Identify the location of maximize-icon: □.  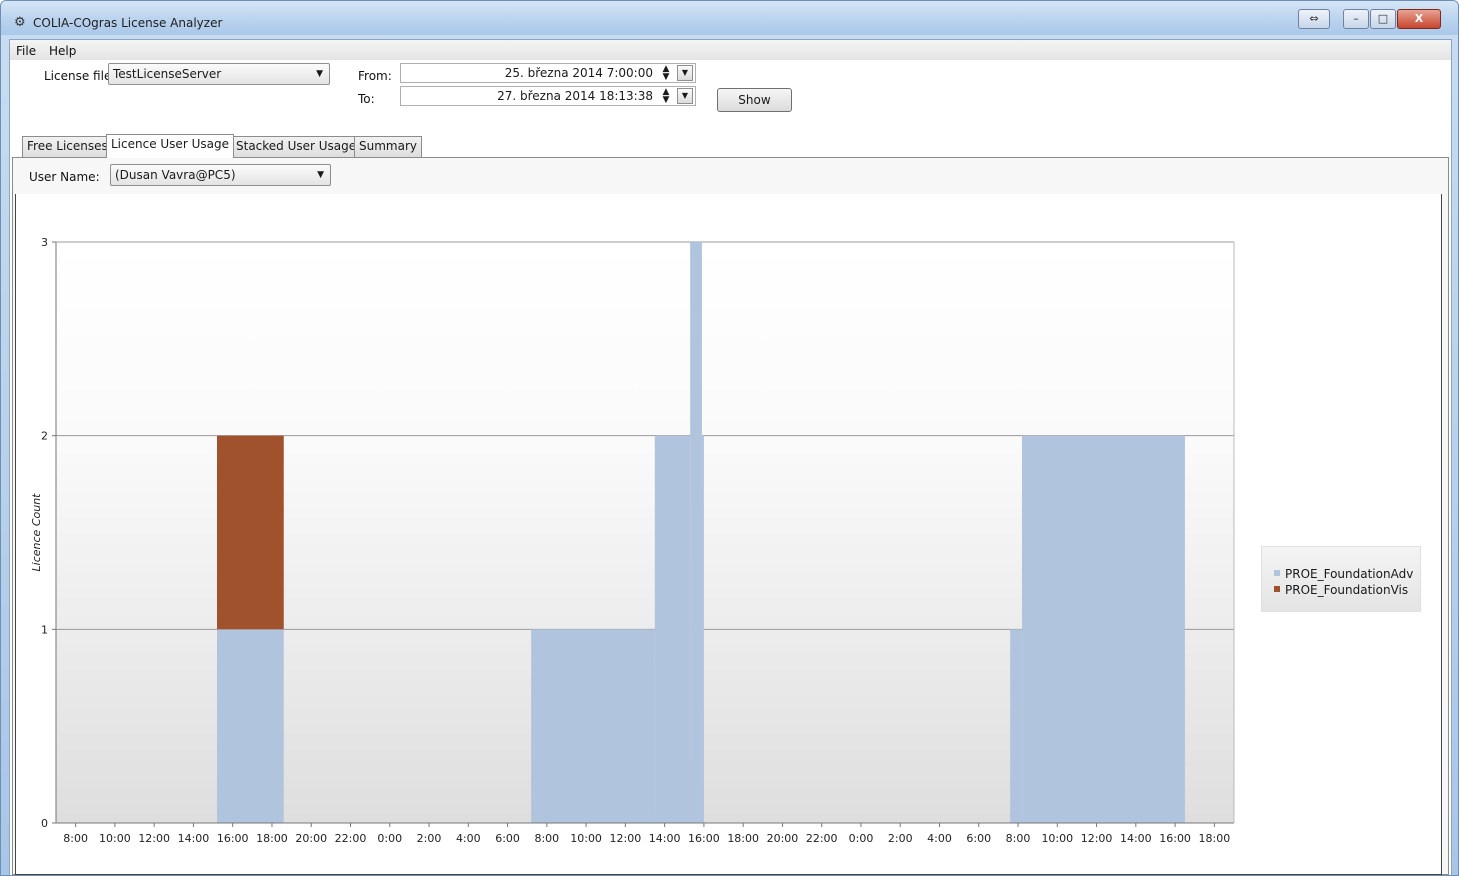
(1383, 18).